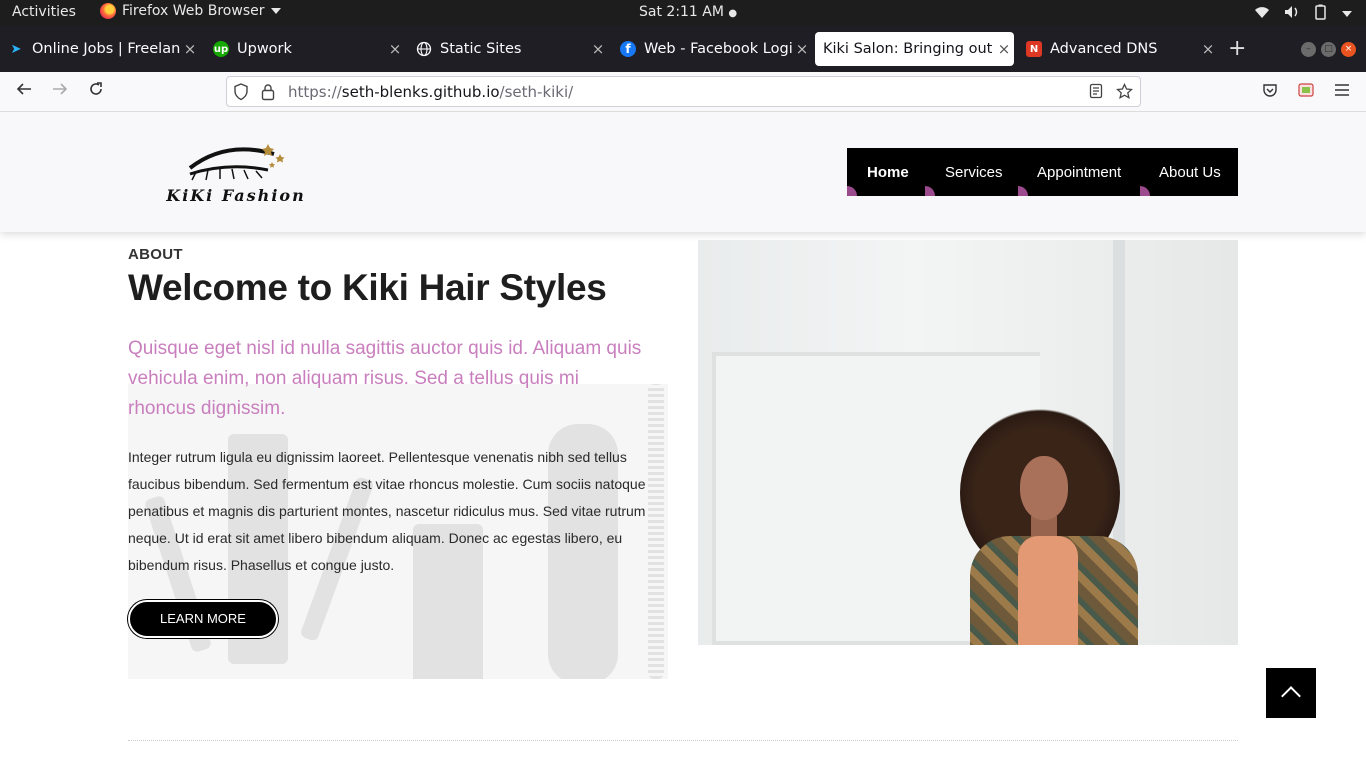  I want to click on tab-static-sites: Static Sites ×, so click(508, 49).